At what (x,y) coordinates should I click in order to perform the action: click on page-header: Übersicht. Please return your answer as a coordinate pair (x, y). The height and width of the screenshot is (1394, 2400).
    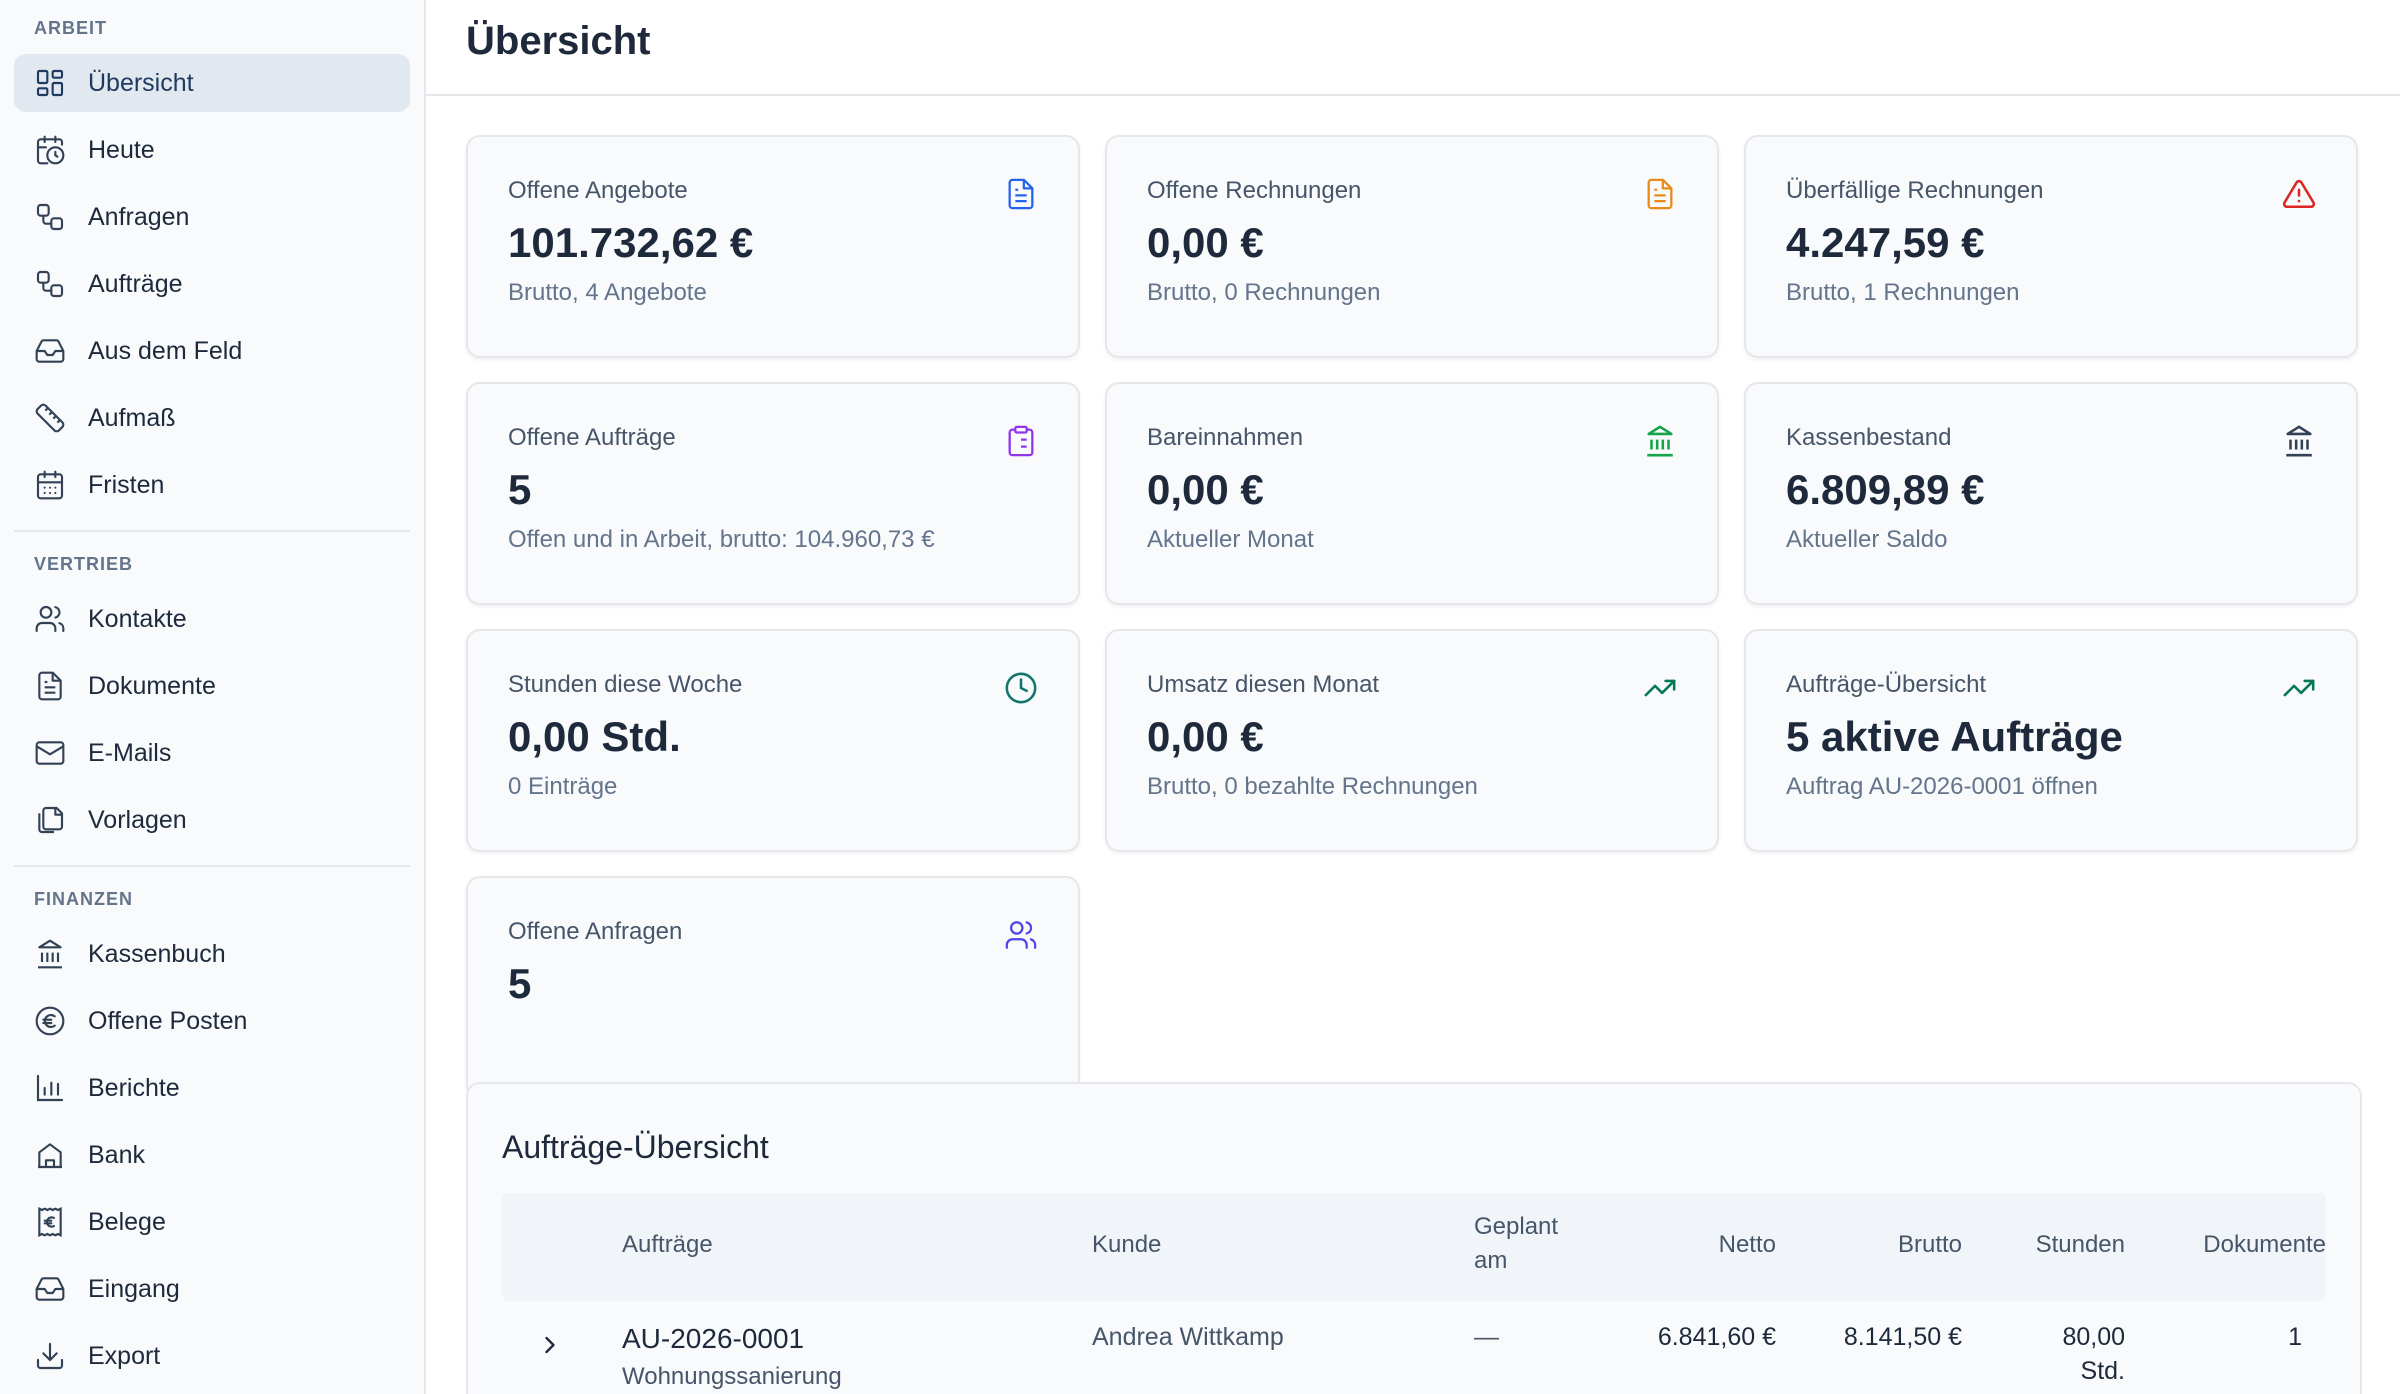
    Looking at the image, I should click on (1413, 48).